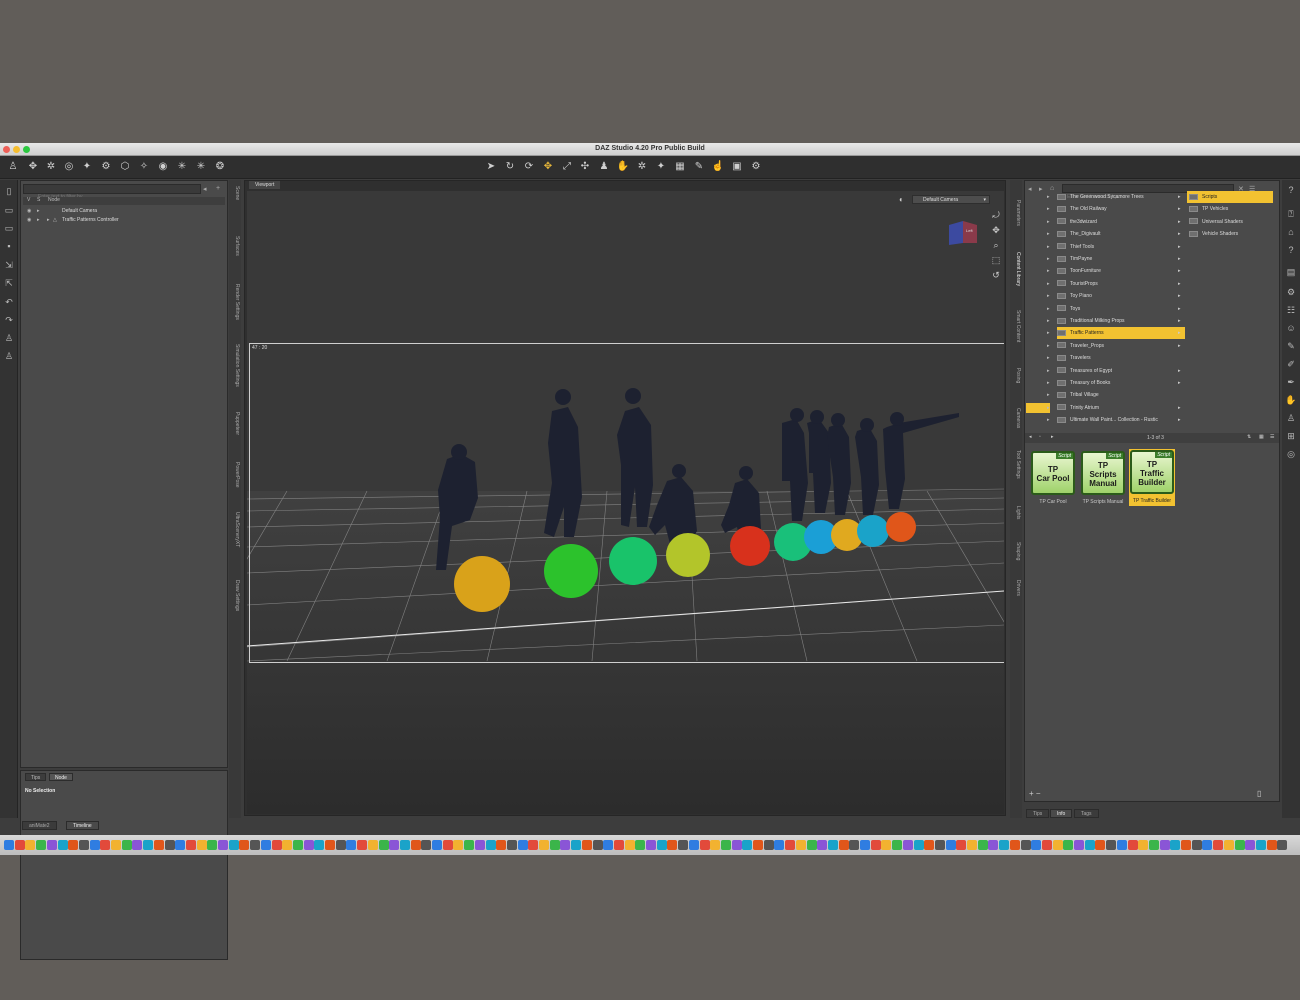  Describe the element at coordinates (1116, 346) in the screenshot. I see `library-folder-row: ▸ Traveler_Props ▸` at that location.